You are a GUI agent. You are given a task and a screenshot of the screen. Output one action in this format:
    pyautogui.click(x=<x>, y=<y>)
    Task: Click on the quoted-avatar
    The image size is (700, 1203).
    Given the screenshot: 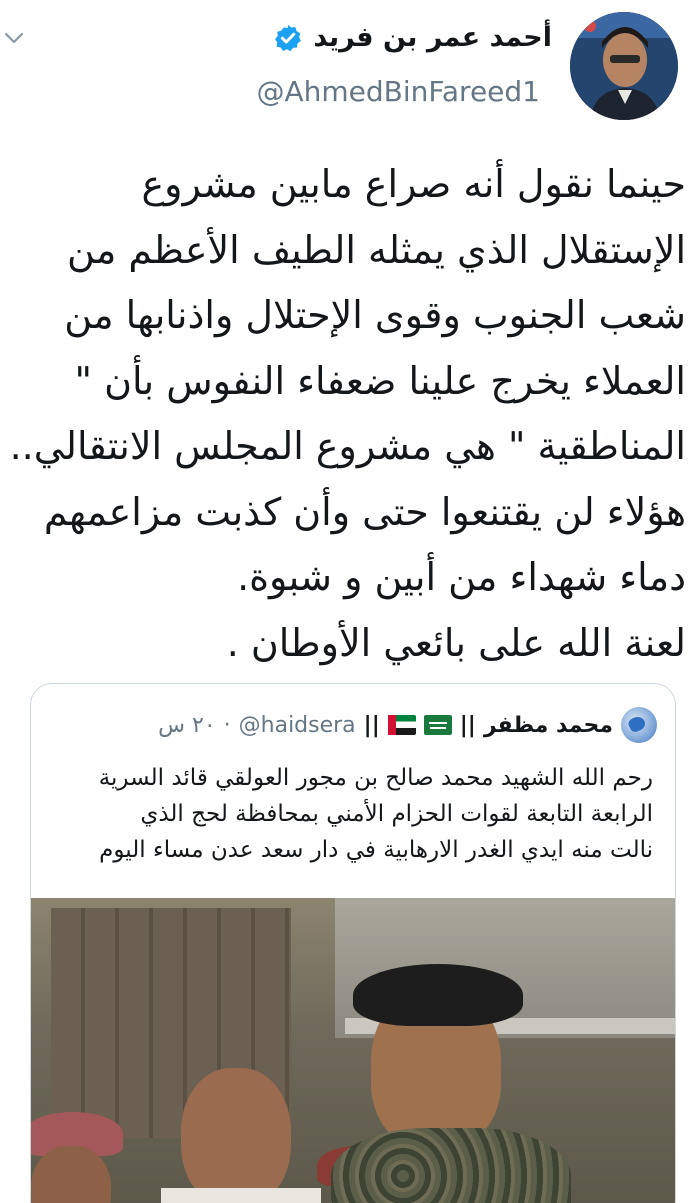 What is the action you would take?
    pyautogui.click(x=639, y=725)
    